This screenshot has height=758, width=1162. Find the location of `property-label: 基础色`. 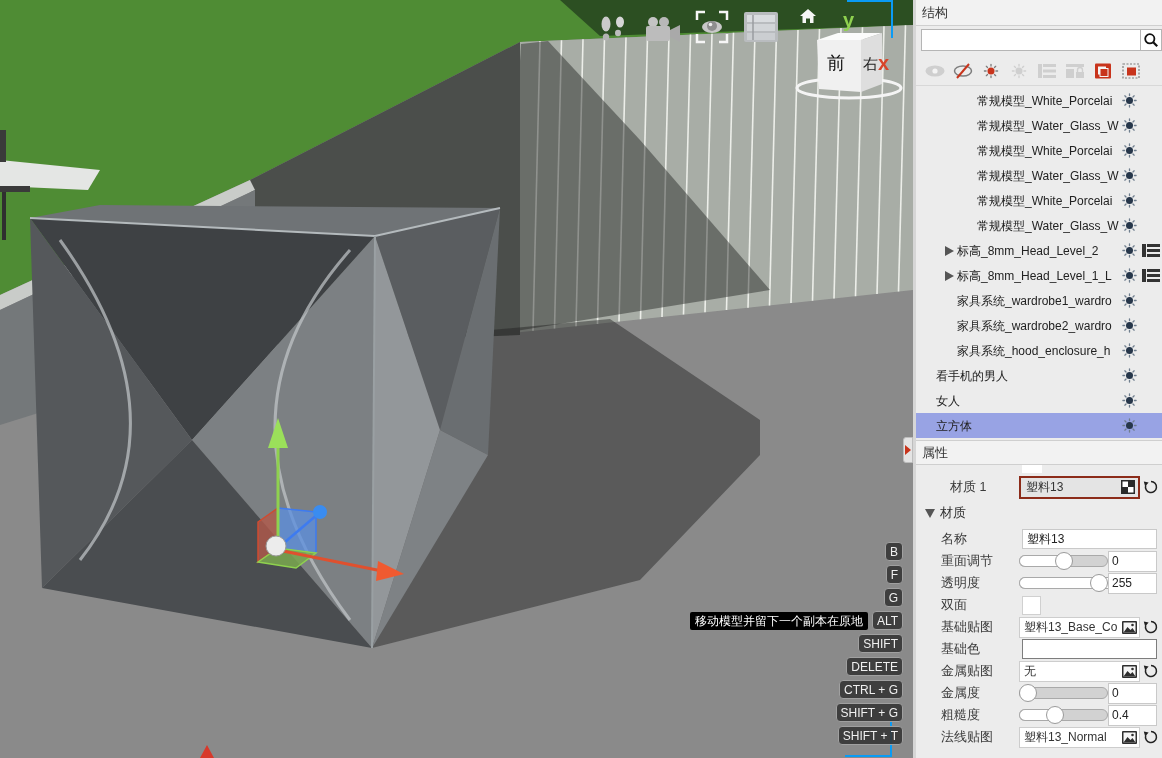

property-label: 基础色 is located at coordinates (960, 649).